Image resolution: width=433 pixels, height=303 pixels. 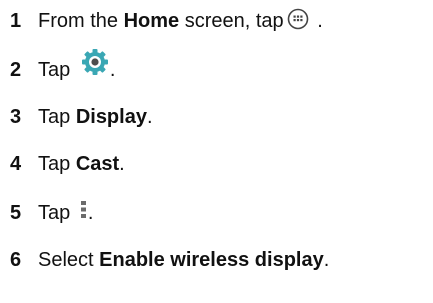 I want to click on step-text: Select Enable wireless display ., so click(x=183, y=260).